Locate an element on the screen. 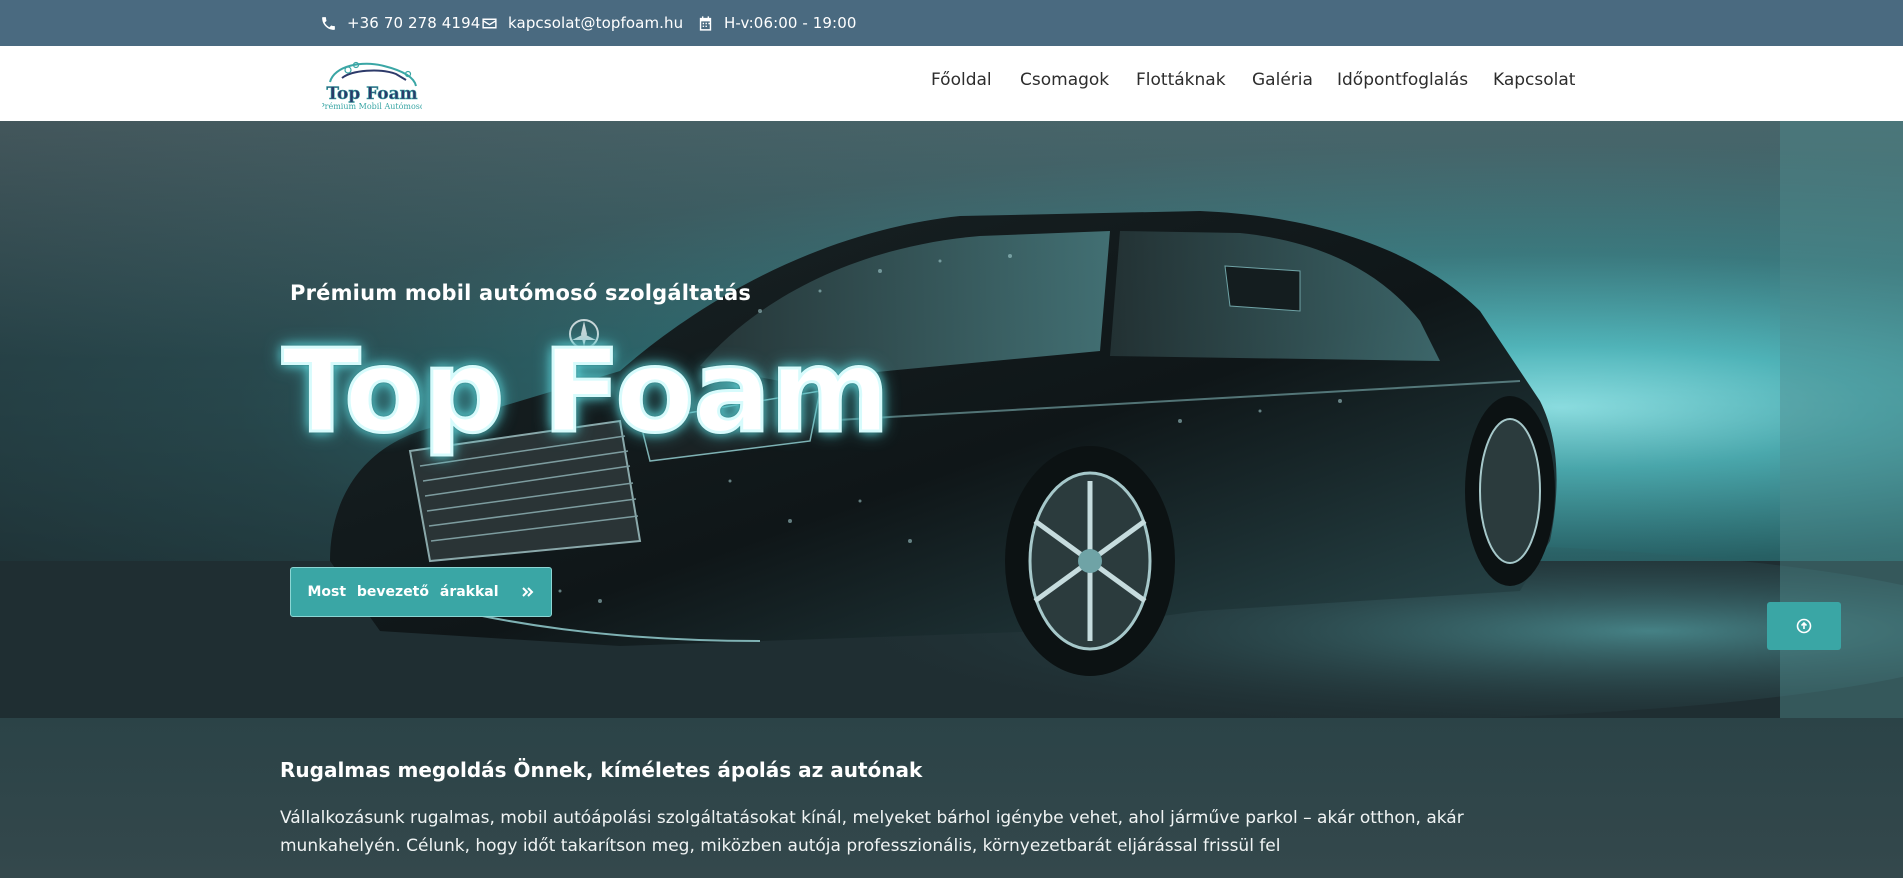 The height and width of the screenshot is (878, 1903). phone-number: +36 70 278 4194 is located at coordinates (414, 23).